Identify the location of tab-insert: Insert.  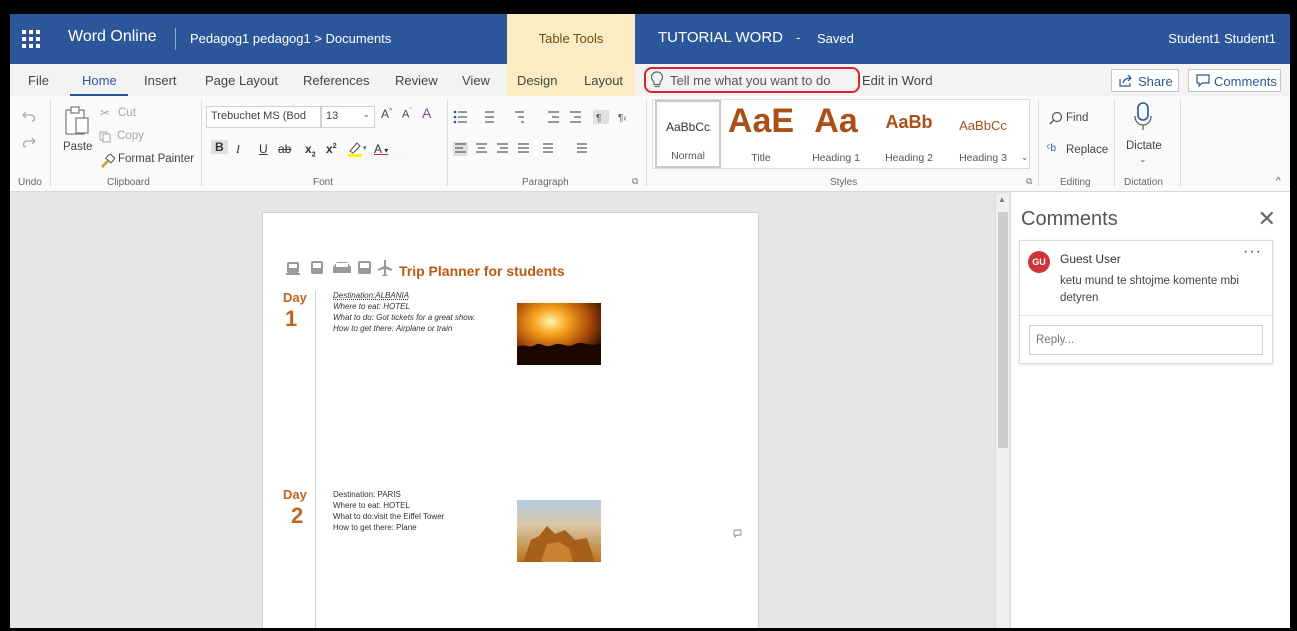
(160, 80).